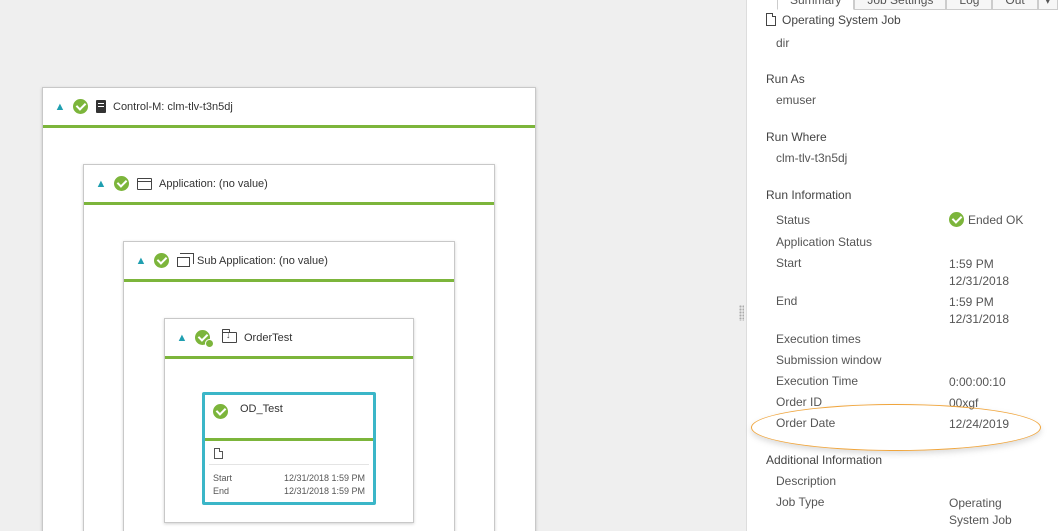 This screenshot has width=1059, height=531. What do you see at coordinates (789, 263) in the screenshot?
I see `start-label: Start` at bounding box center [789, 263].